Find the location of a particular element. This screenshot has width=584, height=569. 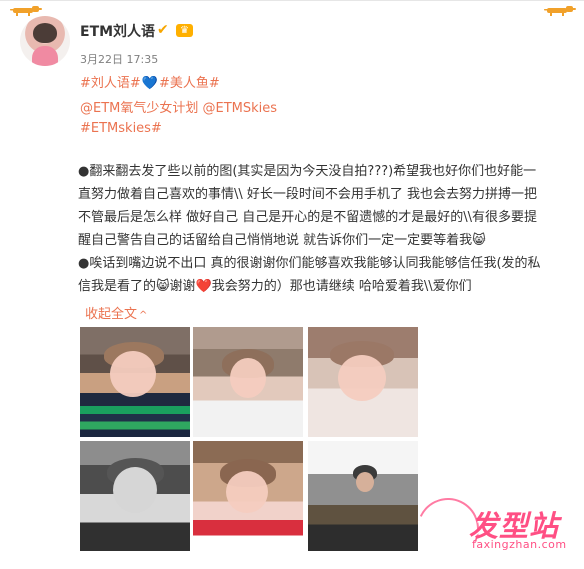

avatar is located at coordinates (45, 41).